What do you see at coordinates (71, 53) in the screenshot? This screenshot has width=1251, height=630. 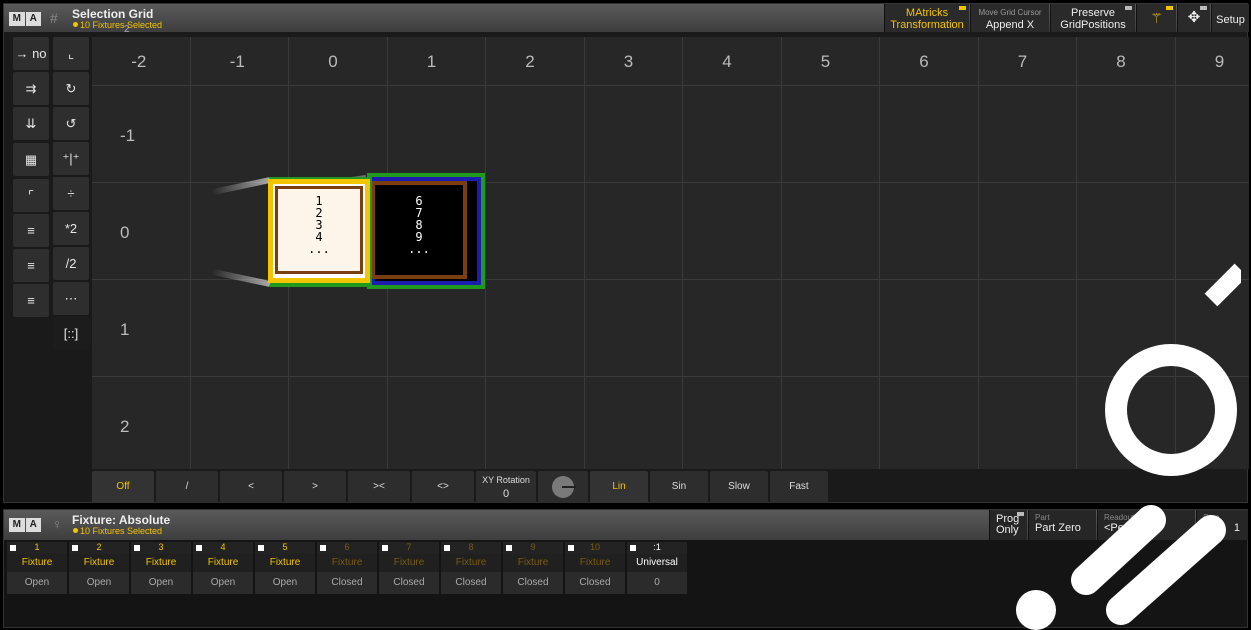 I see `corner-l-icon: ⌞` at bounding box center [71, 53].